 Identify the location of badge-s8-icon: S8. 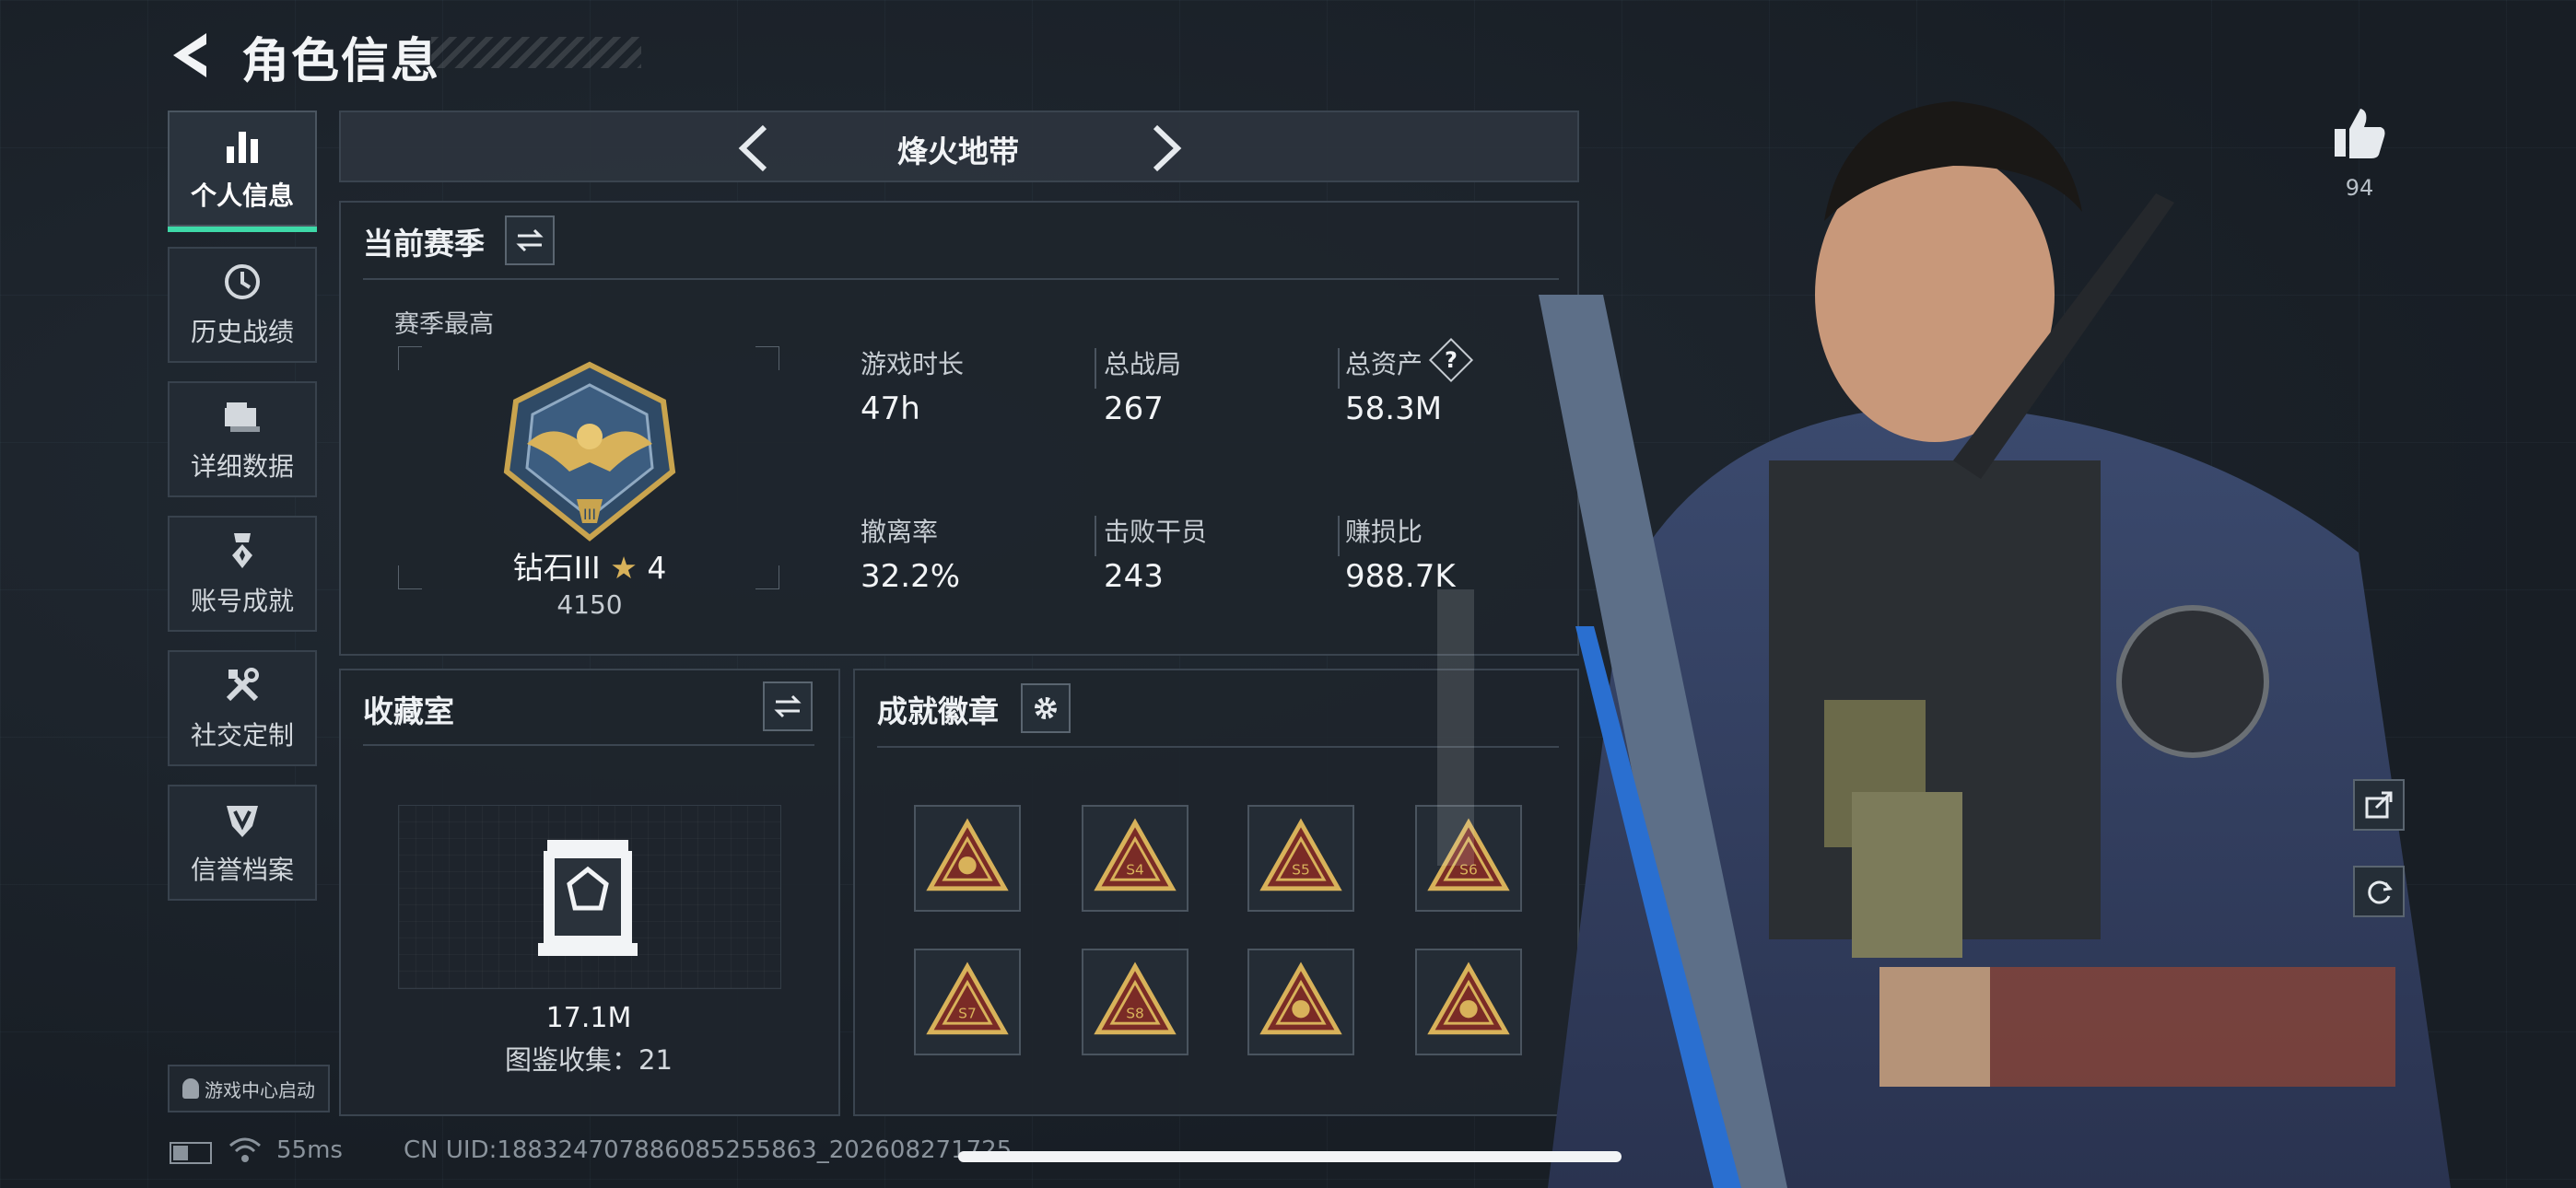
(1136, 998).